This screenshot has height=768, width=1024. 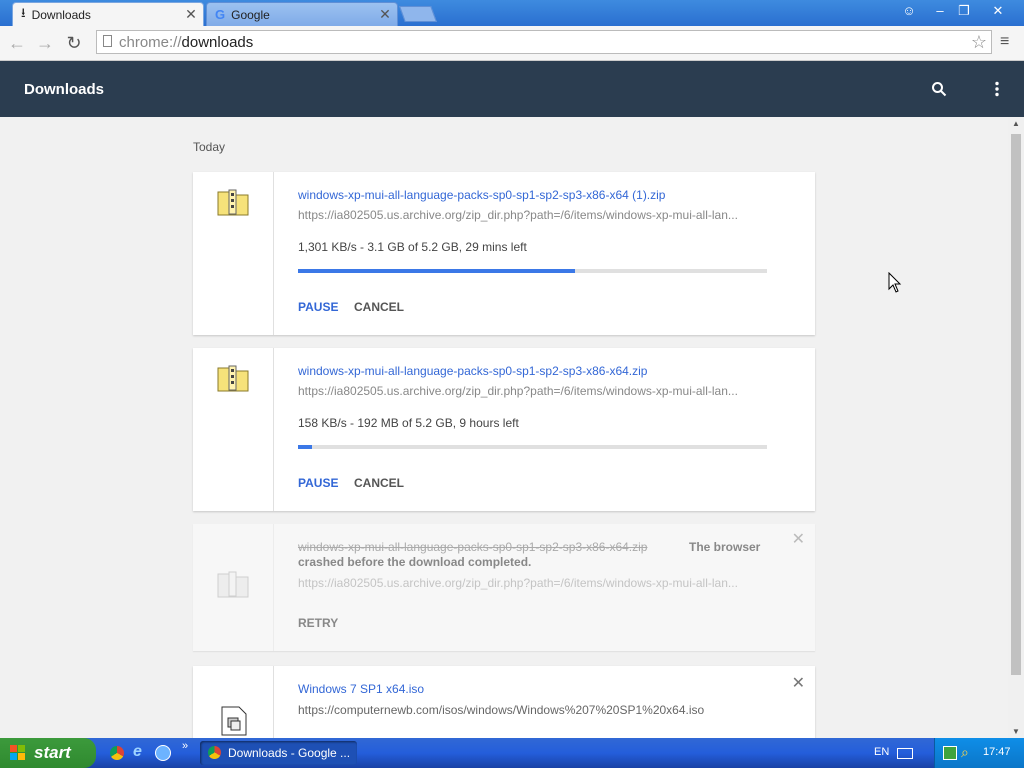 What do you see at coordinates (1016, 731) in the screenshot?
I see `scroll-down-arrow: ▼` at bounding box center [1016, 731].